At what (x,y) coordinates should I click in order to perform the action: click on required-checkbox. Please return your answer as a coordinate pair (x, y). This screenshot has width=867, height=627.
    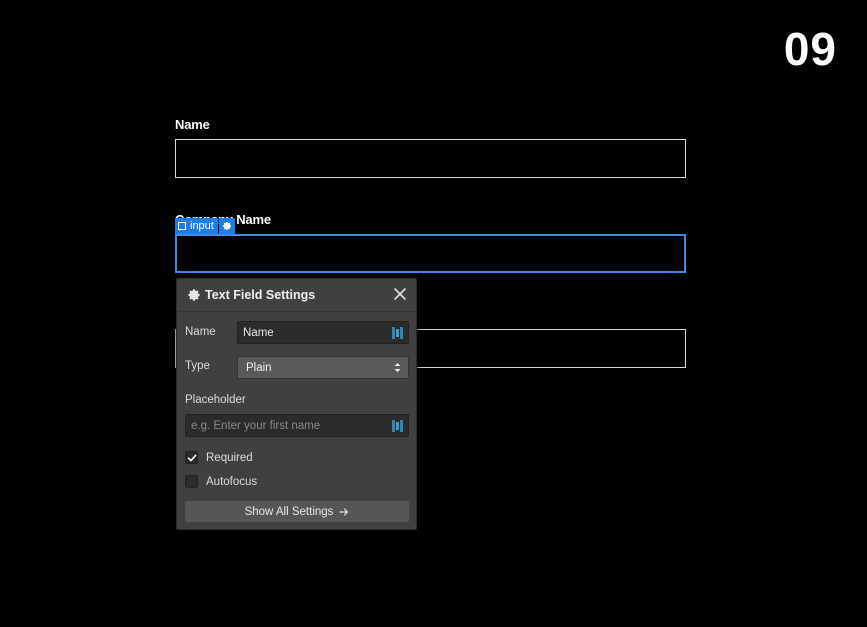
    Looking at the image, I should click on (191, 457).